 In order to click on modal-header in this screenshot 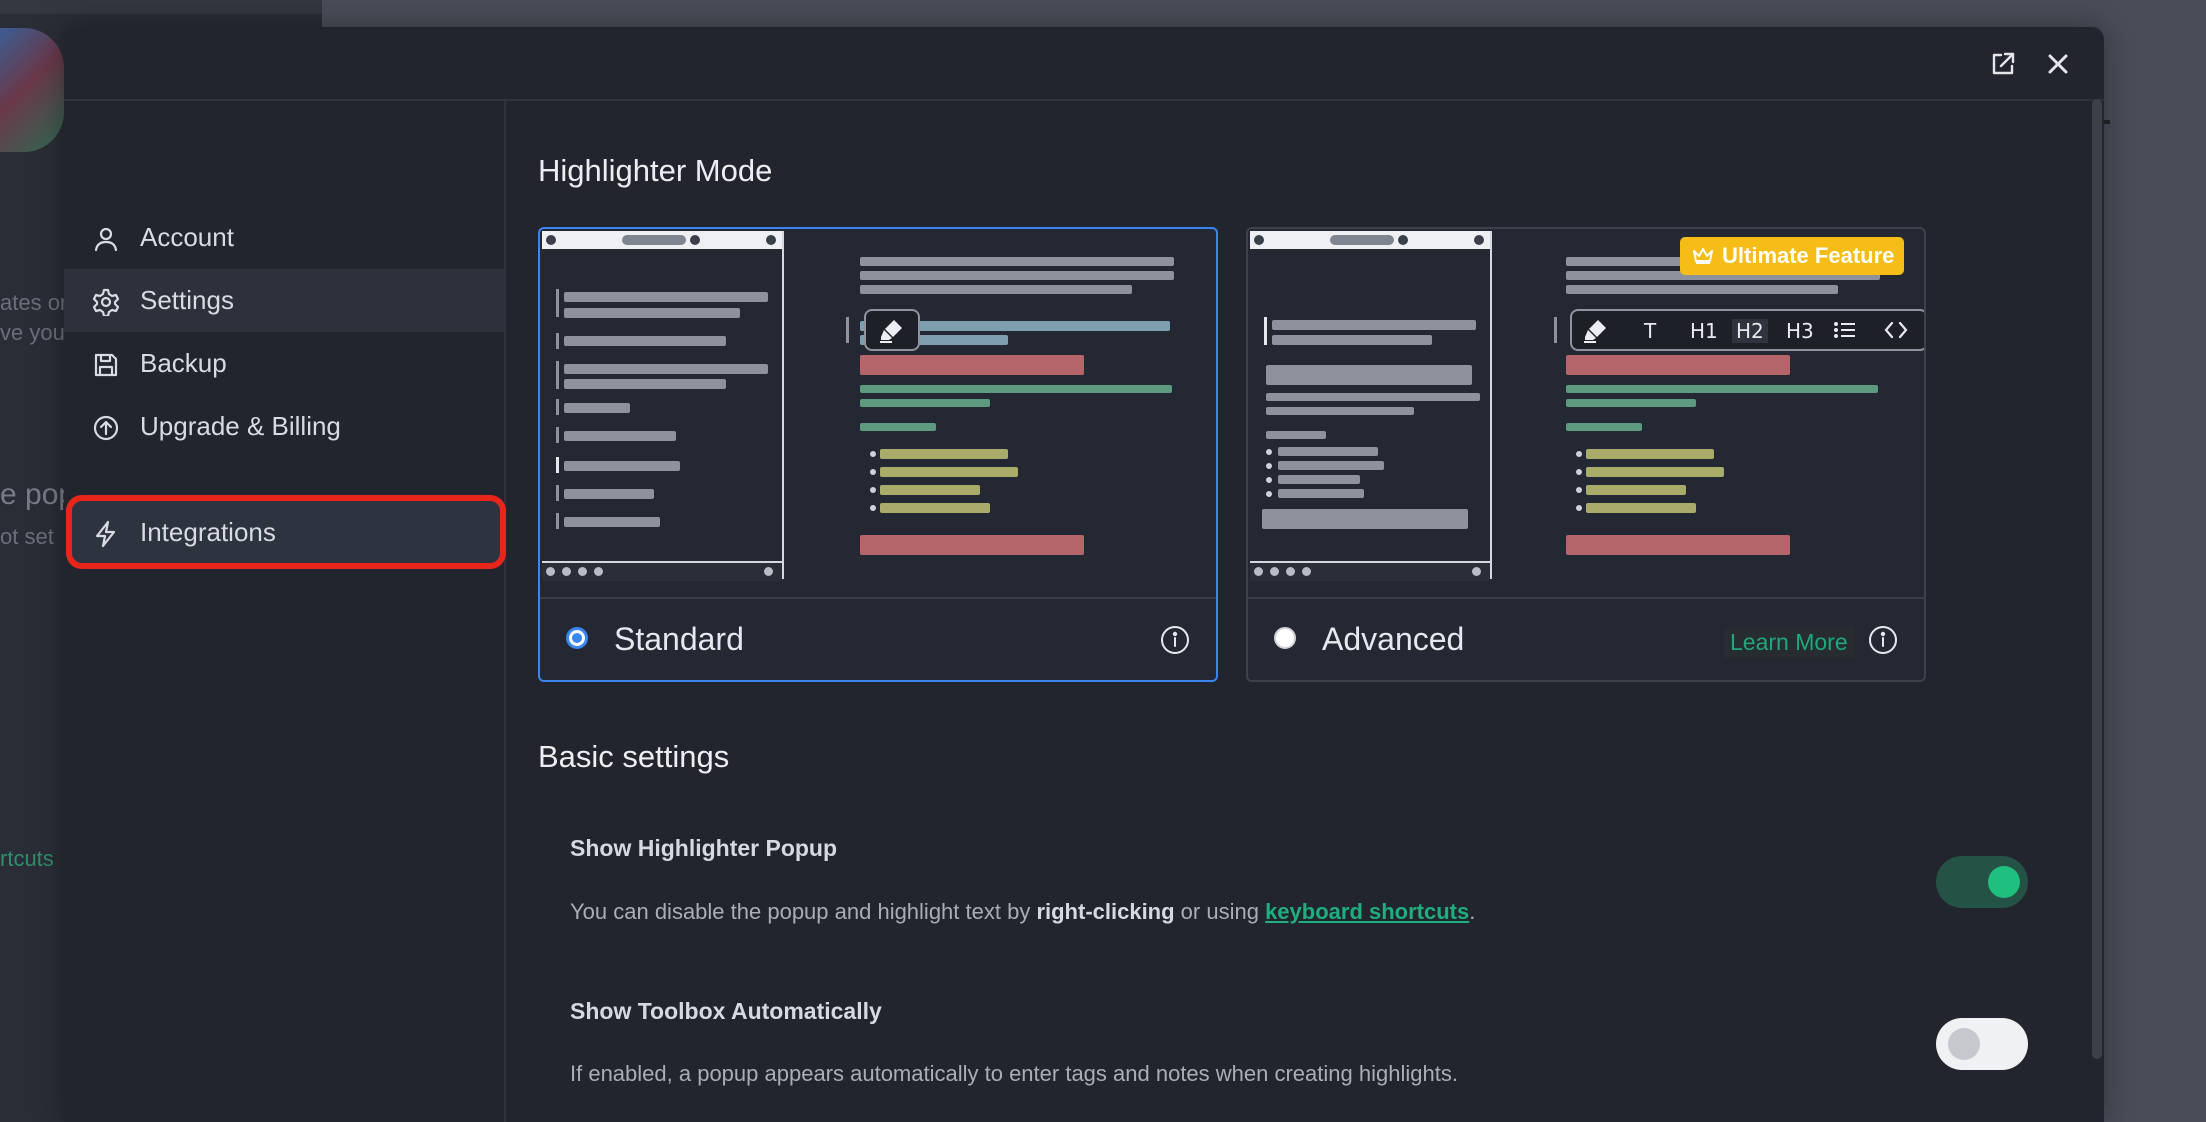, I will do `click(1084, 64)`.